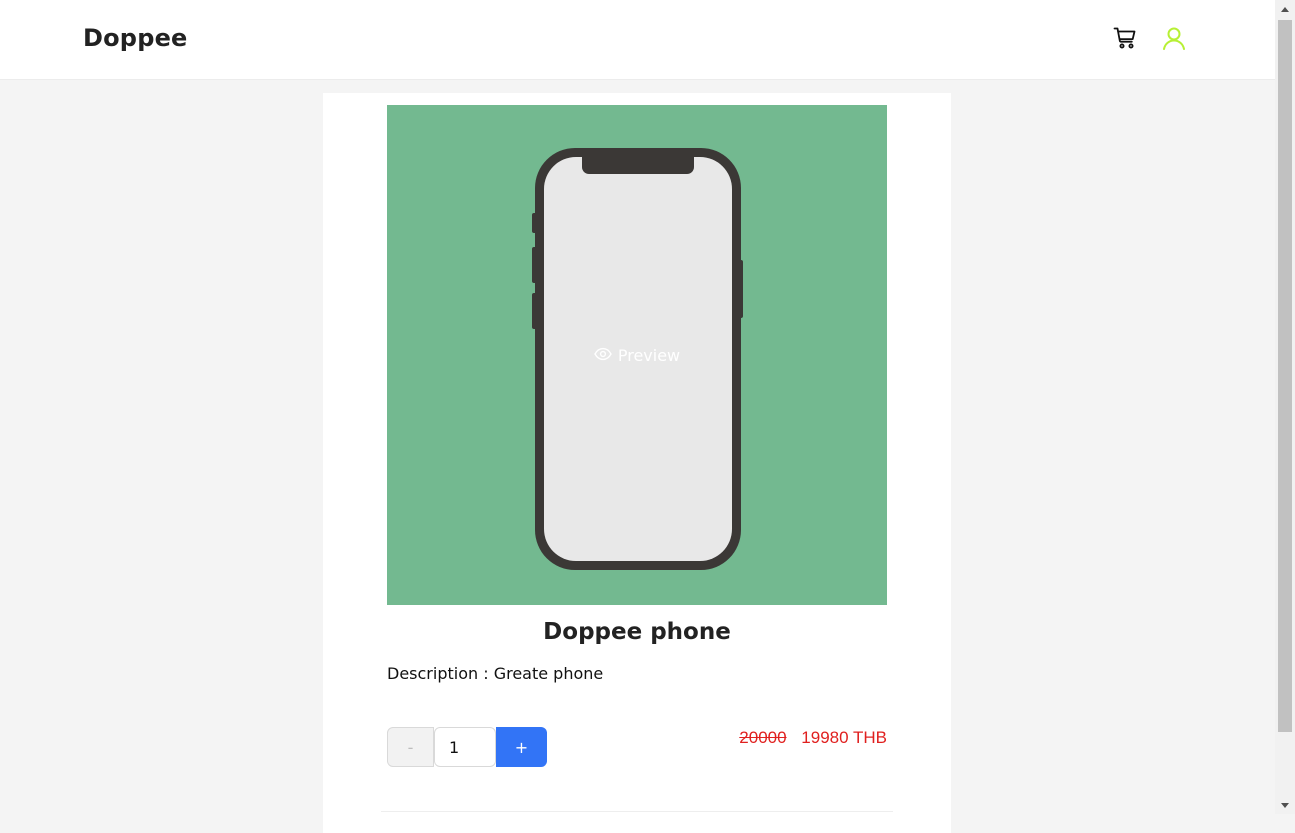 The height and width of the screenshot is (833, 1295). Describe the element at coordinates (649, 355) in the screenshot. I see `preview-label: Preview` at that location.